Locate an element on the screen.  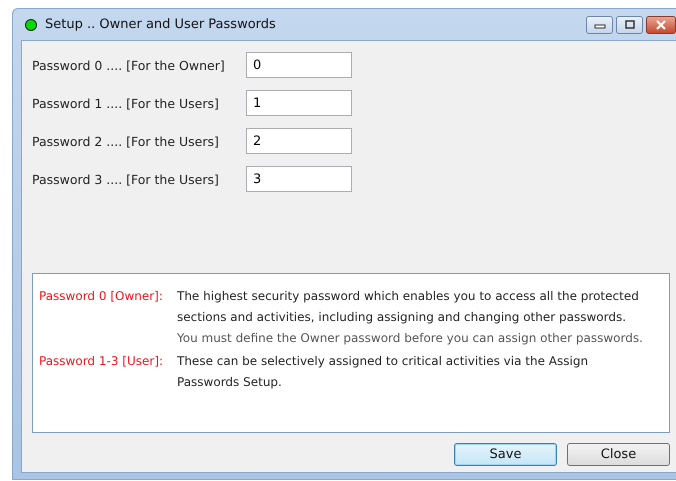
close-icon is located at coordinates (661, 25).